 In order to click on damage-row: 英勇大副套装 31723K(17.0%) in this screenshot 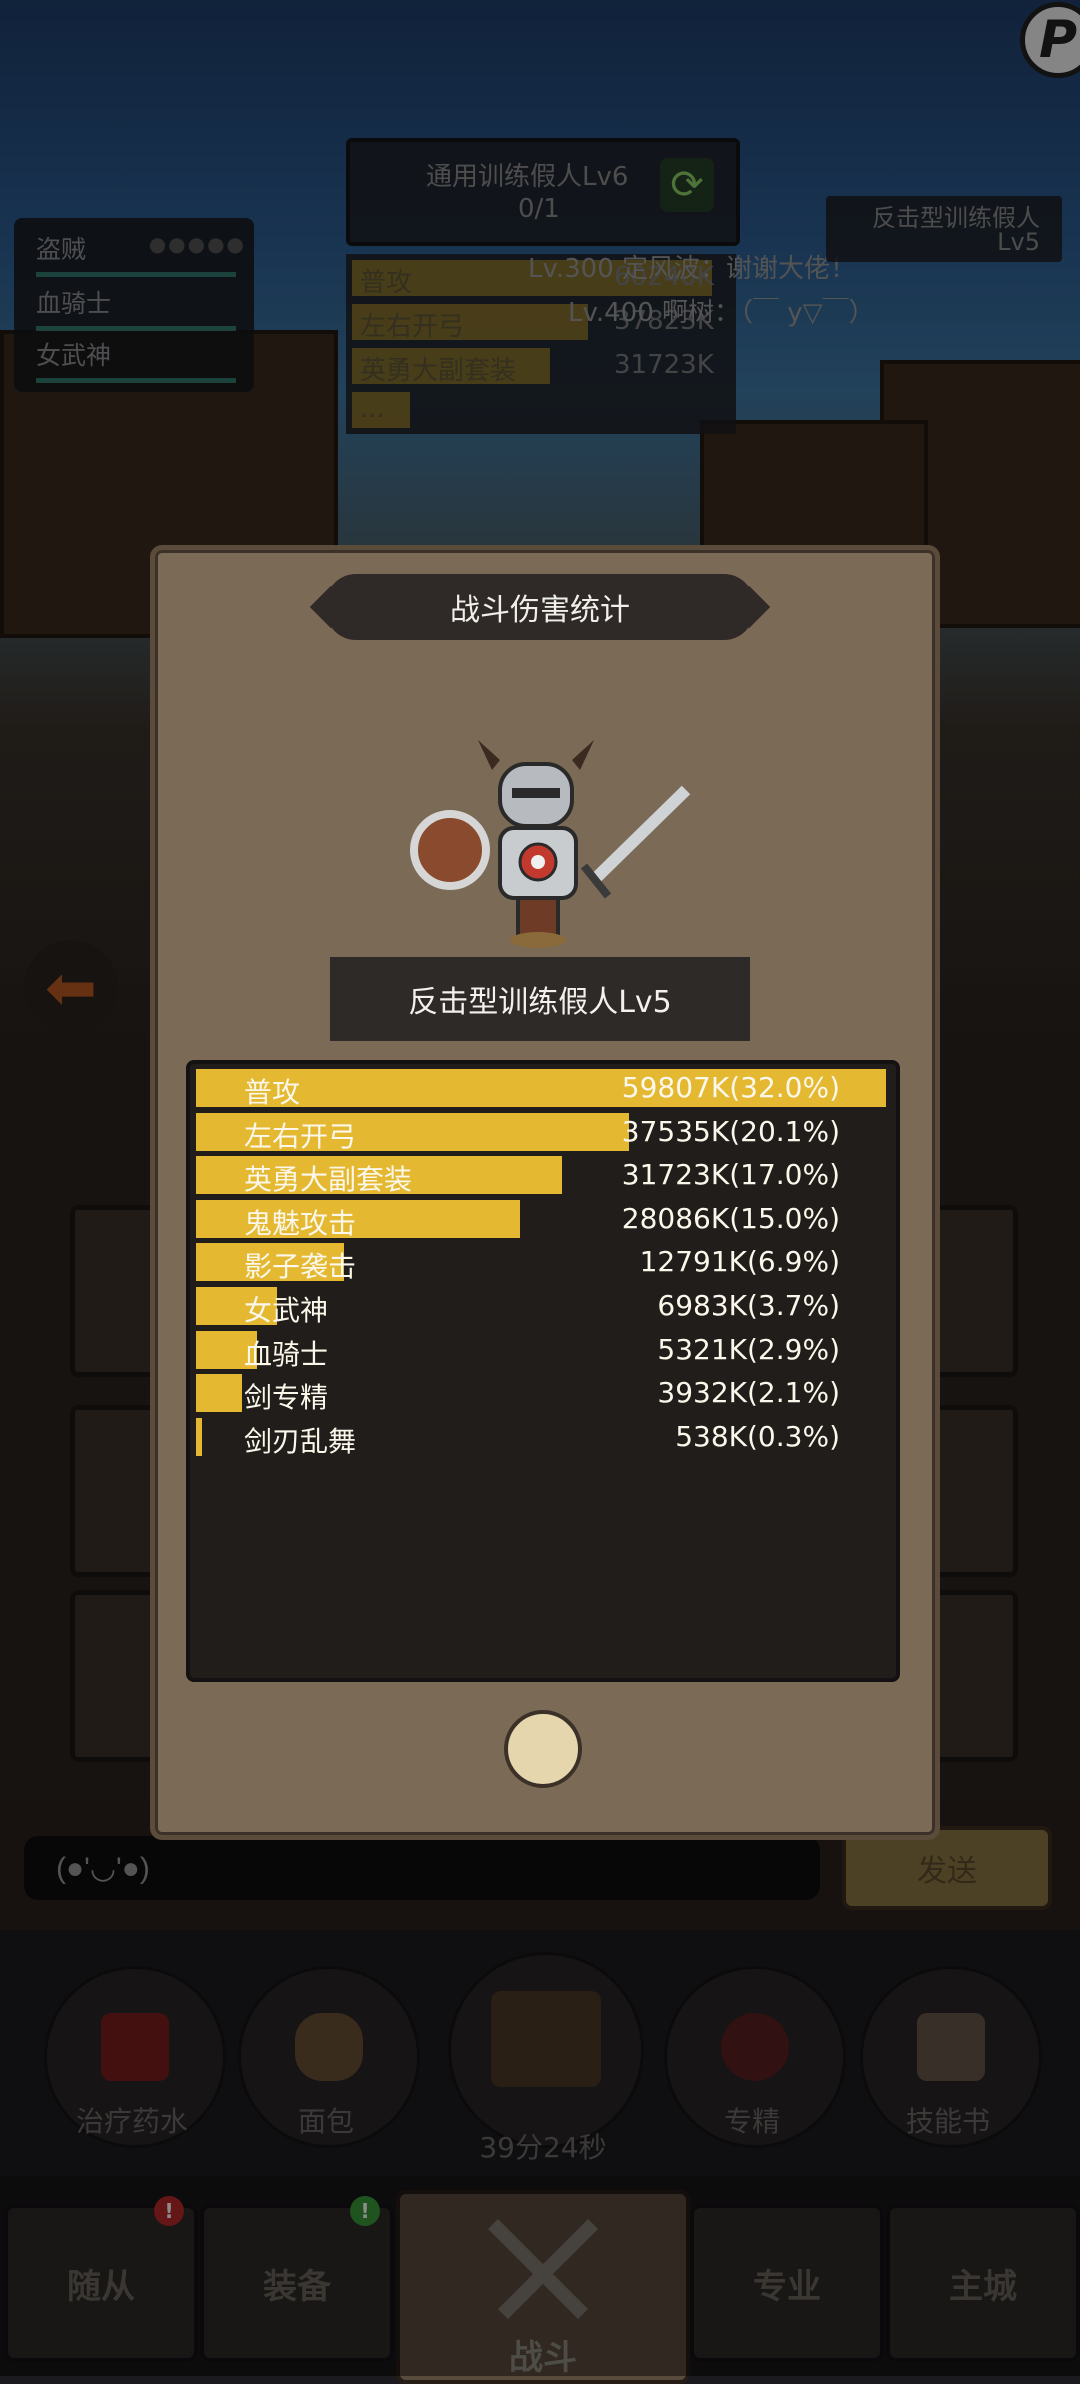, I will do `click(541, 1176)`.